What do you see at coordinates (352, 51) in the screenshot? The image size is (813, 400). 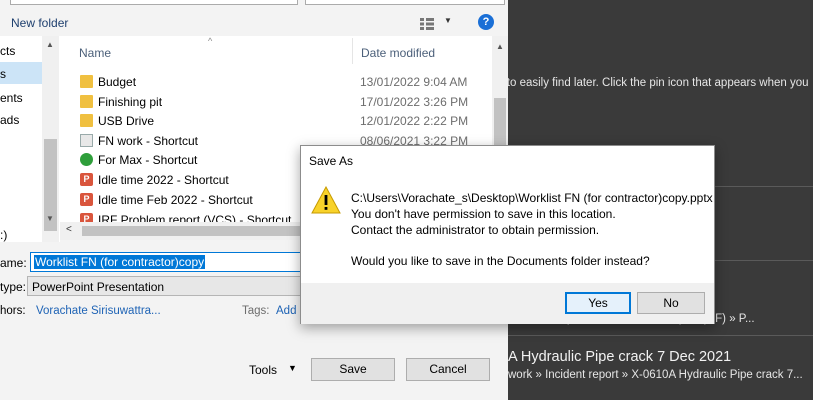 I see `column-separator` at bounding box center [352, 51].